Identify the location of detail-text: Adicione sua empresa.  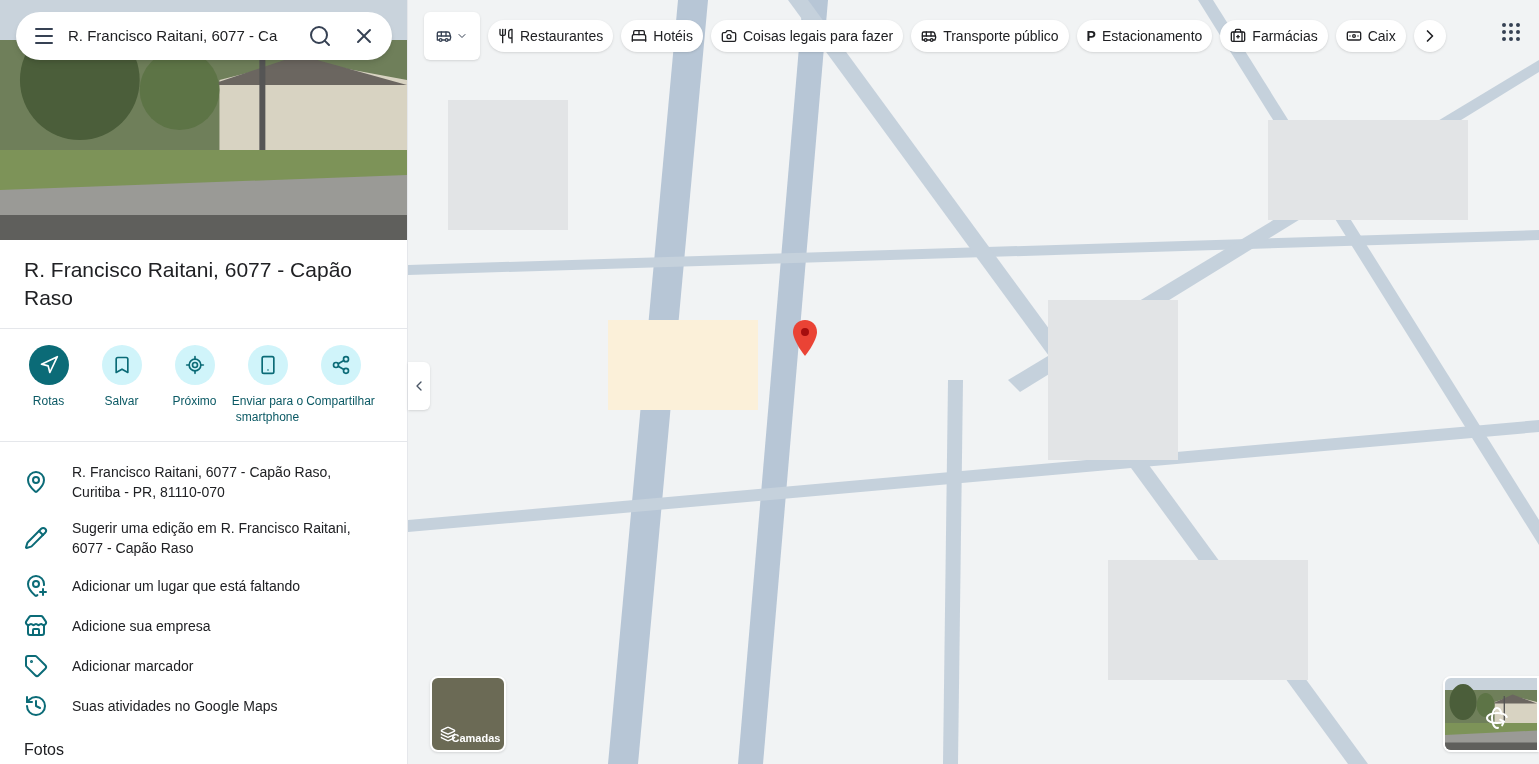
(157, 626).